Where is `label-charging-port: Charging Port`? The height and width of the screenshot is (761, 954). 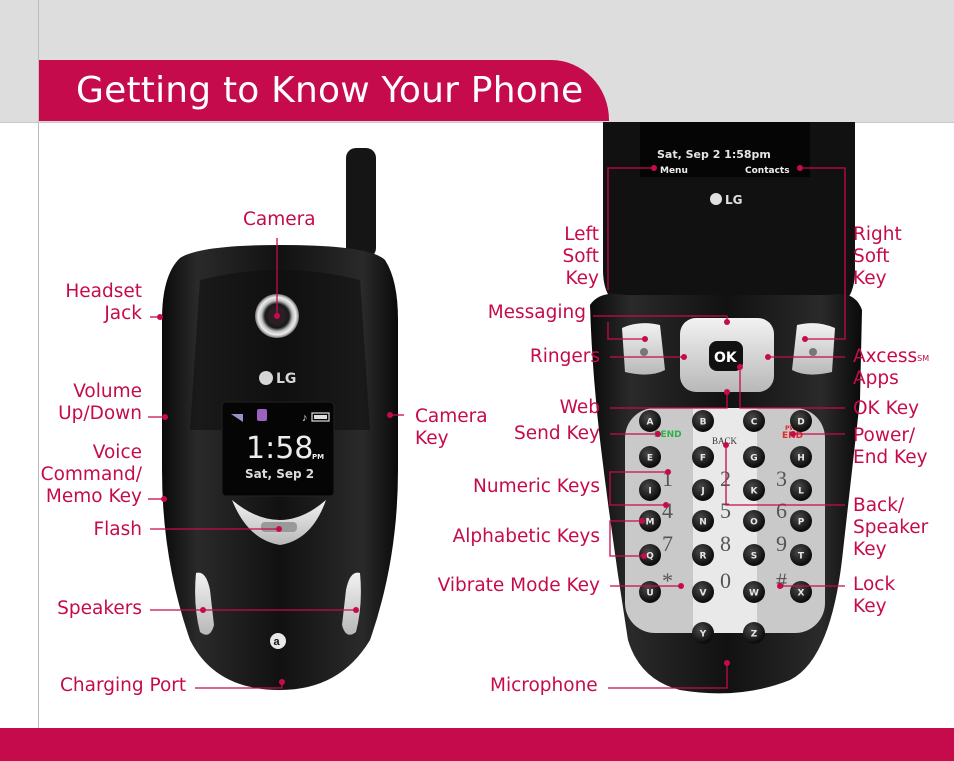 label-charging-port: Charging Port is located at coordinates (123, 685).